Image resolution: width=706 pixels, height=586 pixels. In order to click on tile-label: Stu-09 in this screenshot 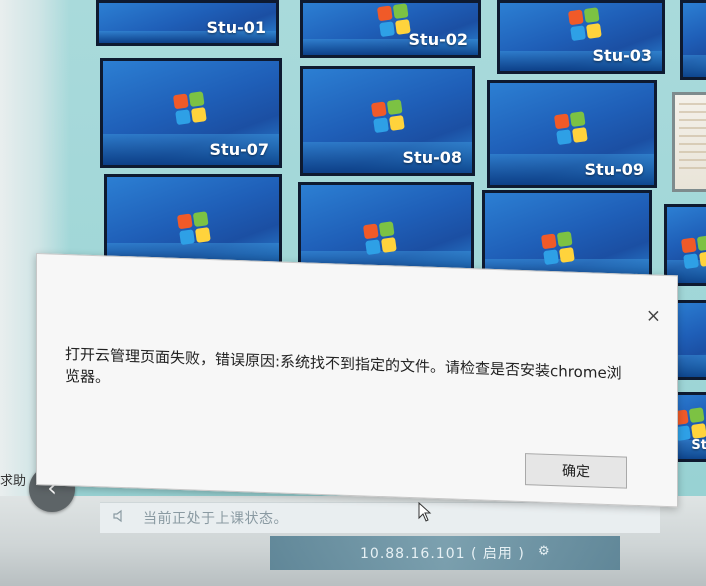, I will do `click(614, 169)`.